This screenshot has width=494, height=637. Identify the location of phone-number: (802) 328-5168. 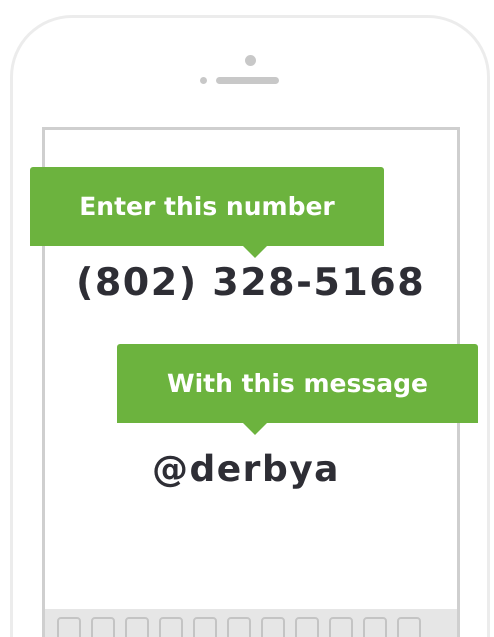
(251, 282).